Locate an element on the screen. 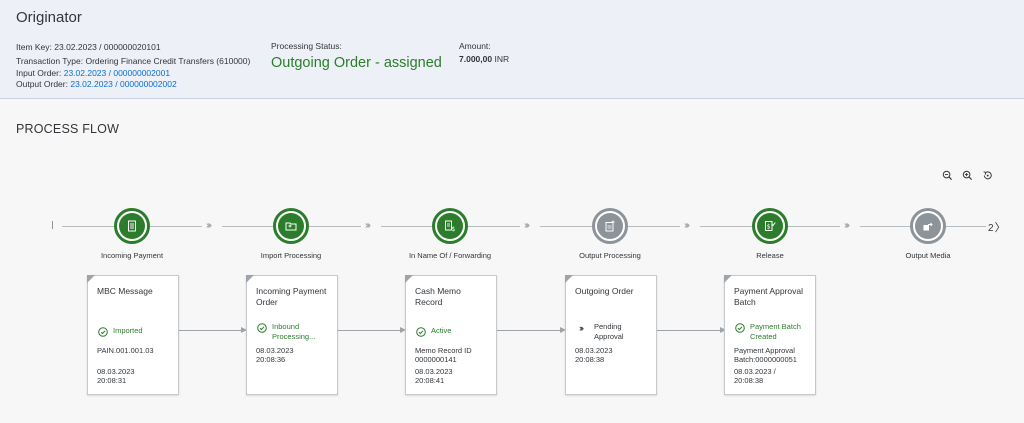 This screenshot has width=1024, height=423. document-list-icon is located at coordinates (132, 226).